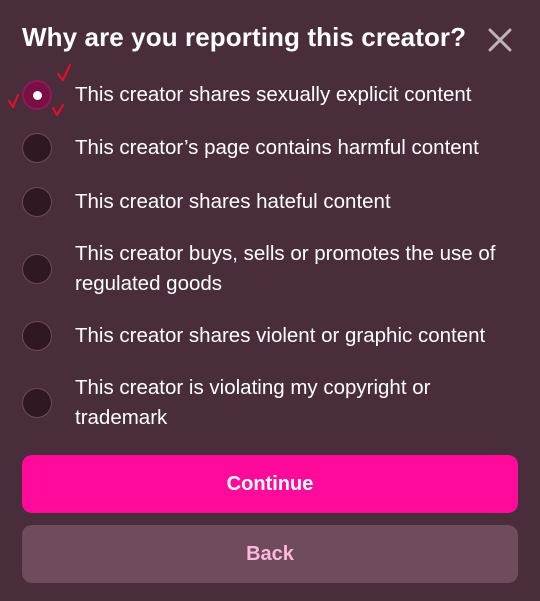 This screenshot has width=540, height=601. What do you see at coordinates (270, 554) in the screenshot?
I see `back-button: Back` at bounding box center [270, 554].